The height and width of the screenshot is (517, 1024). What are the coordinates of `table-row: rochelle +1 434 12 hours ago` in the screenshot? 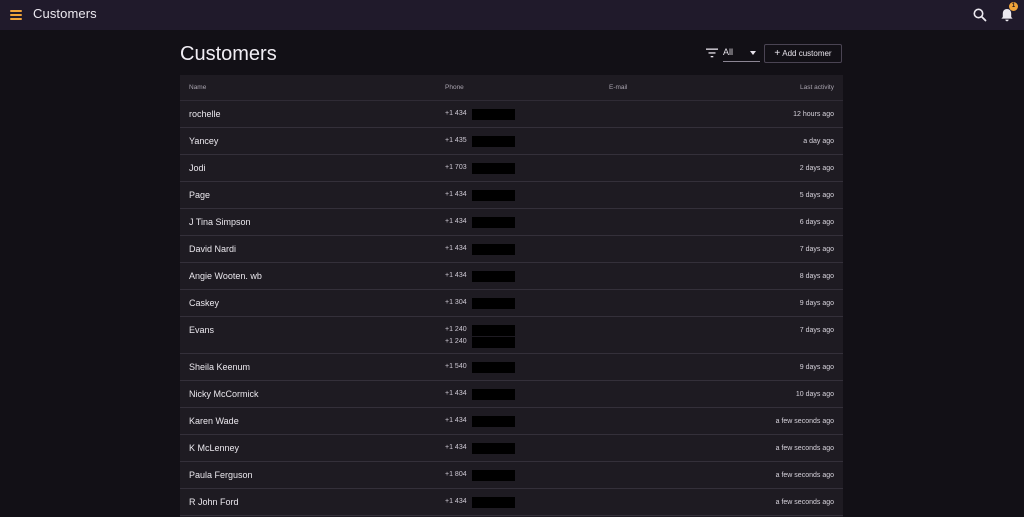 It's located at (511, 114).